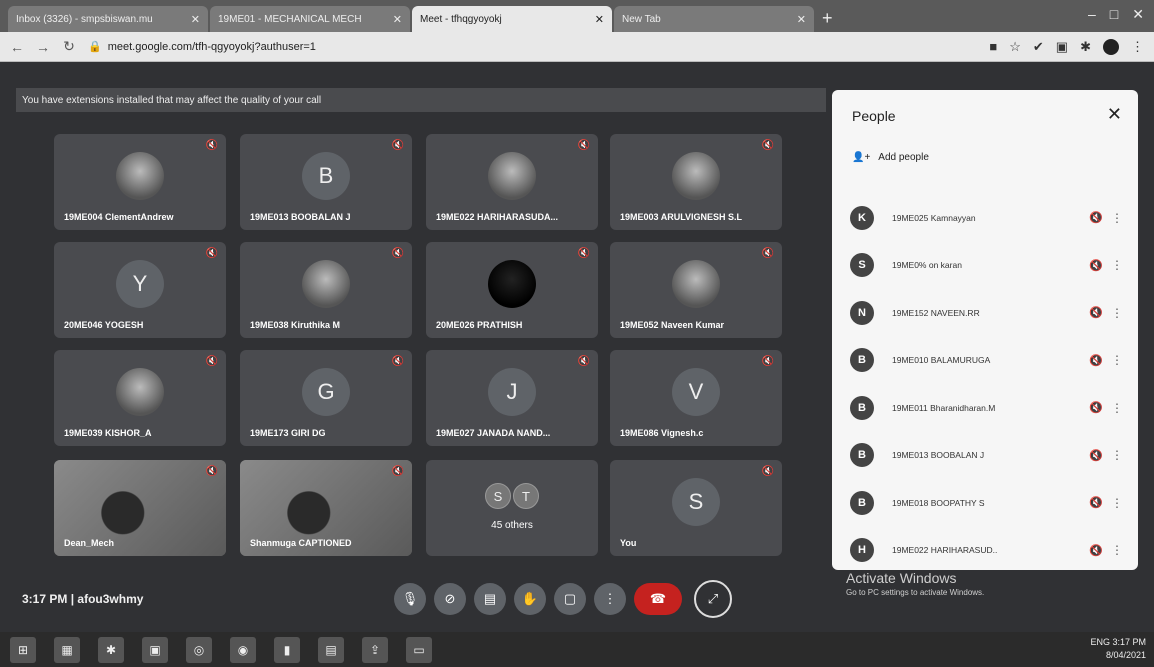  Describe the element at coordinates (140, 398) in the screenshot. I see `participant-tile: 🔇 19ME039 KISHOR_A` at that location.